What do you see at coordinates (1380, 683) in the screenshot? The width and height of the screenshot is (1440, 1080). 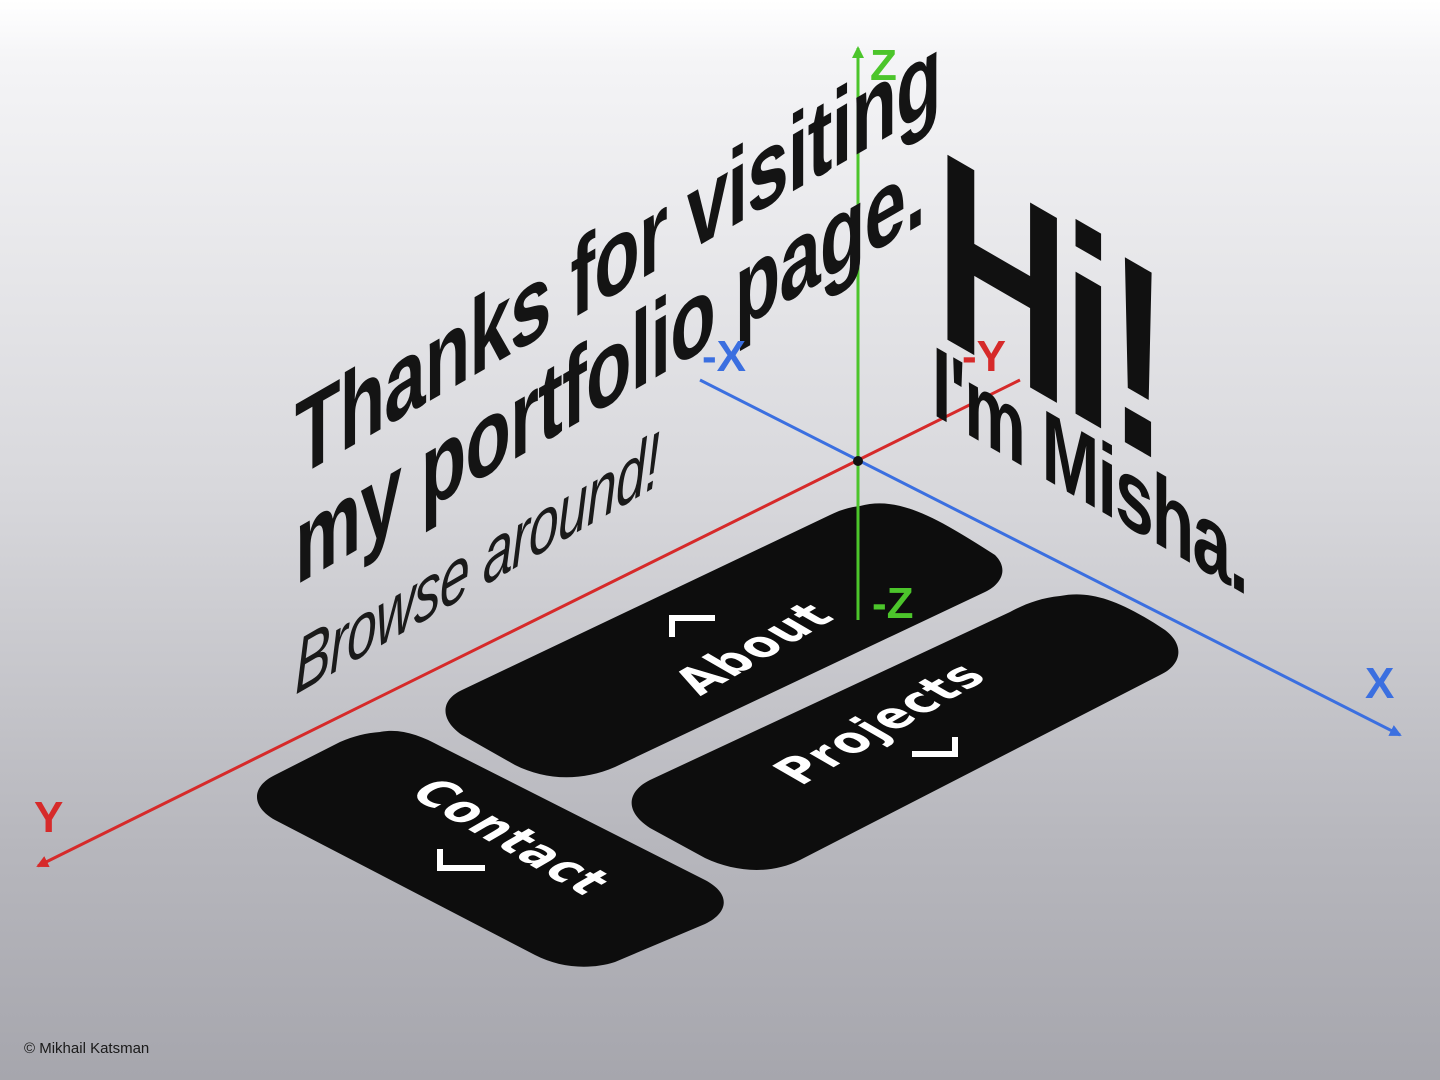 I see `x-axis-label: X` at bounding box center [1380, 683].